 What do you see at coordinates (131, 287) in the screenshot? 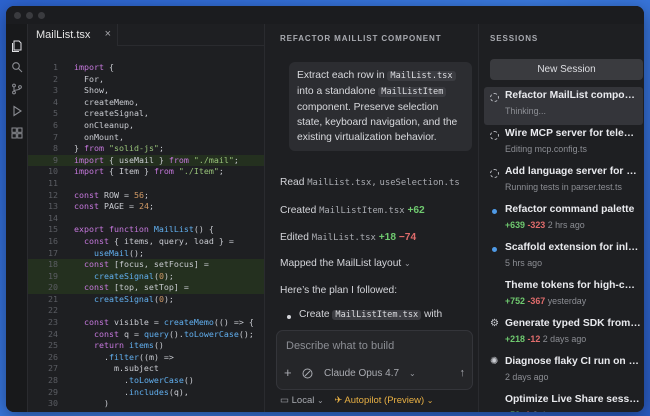
I see `code-text: const [top, setTop] =` at bounding box center [131, 287].